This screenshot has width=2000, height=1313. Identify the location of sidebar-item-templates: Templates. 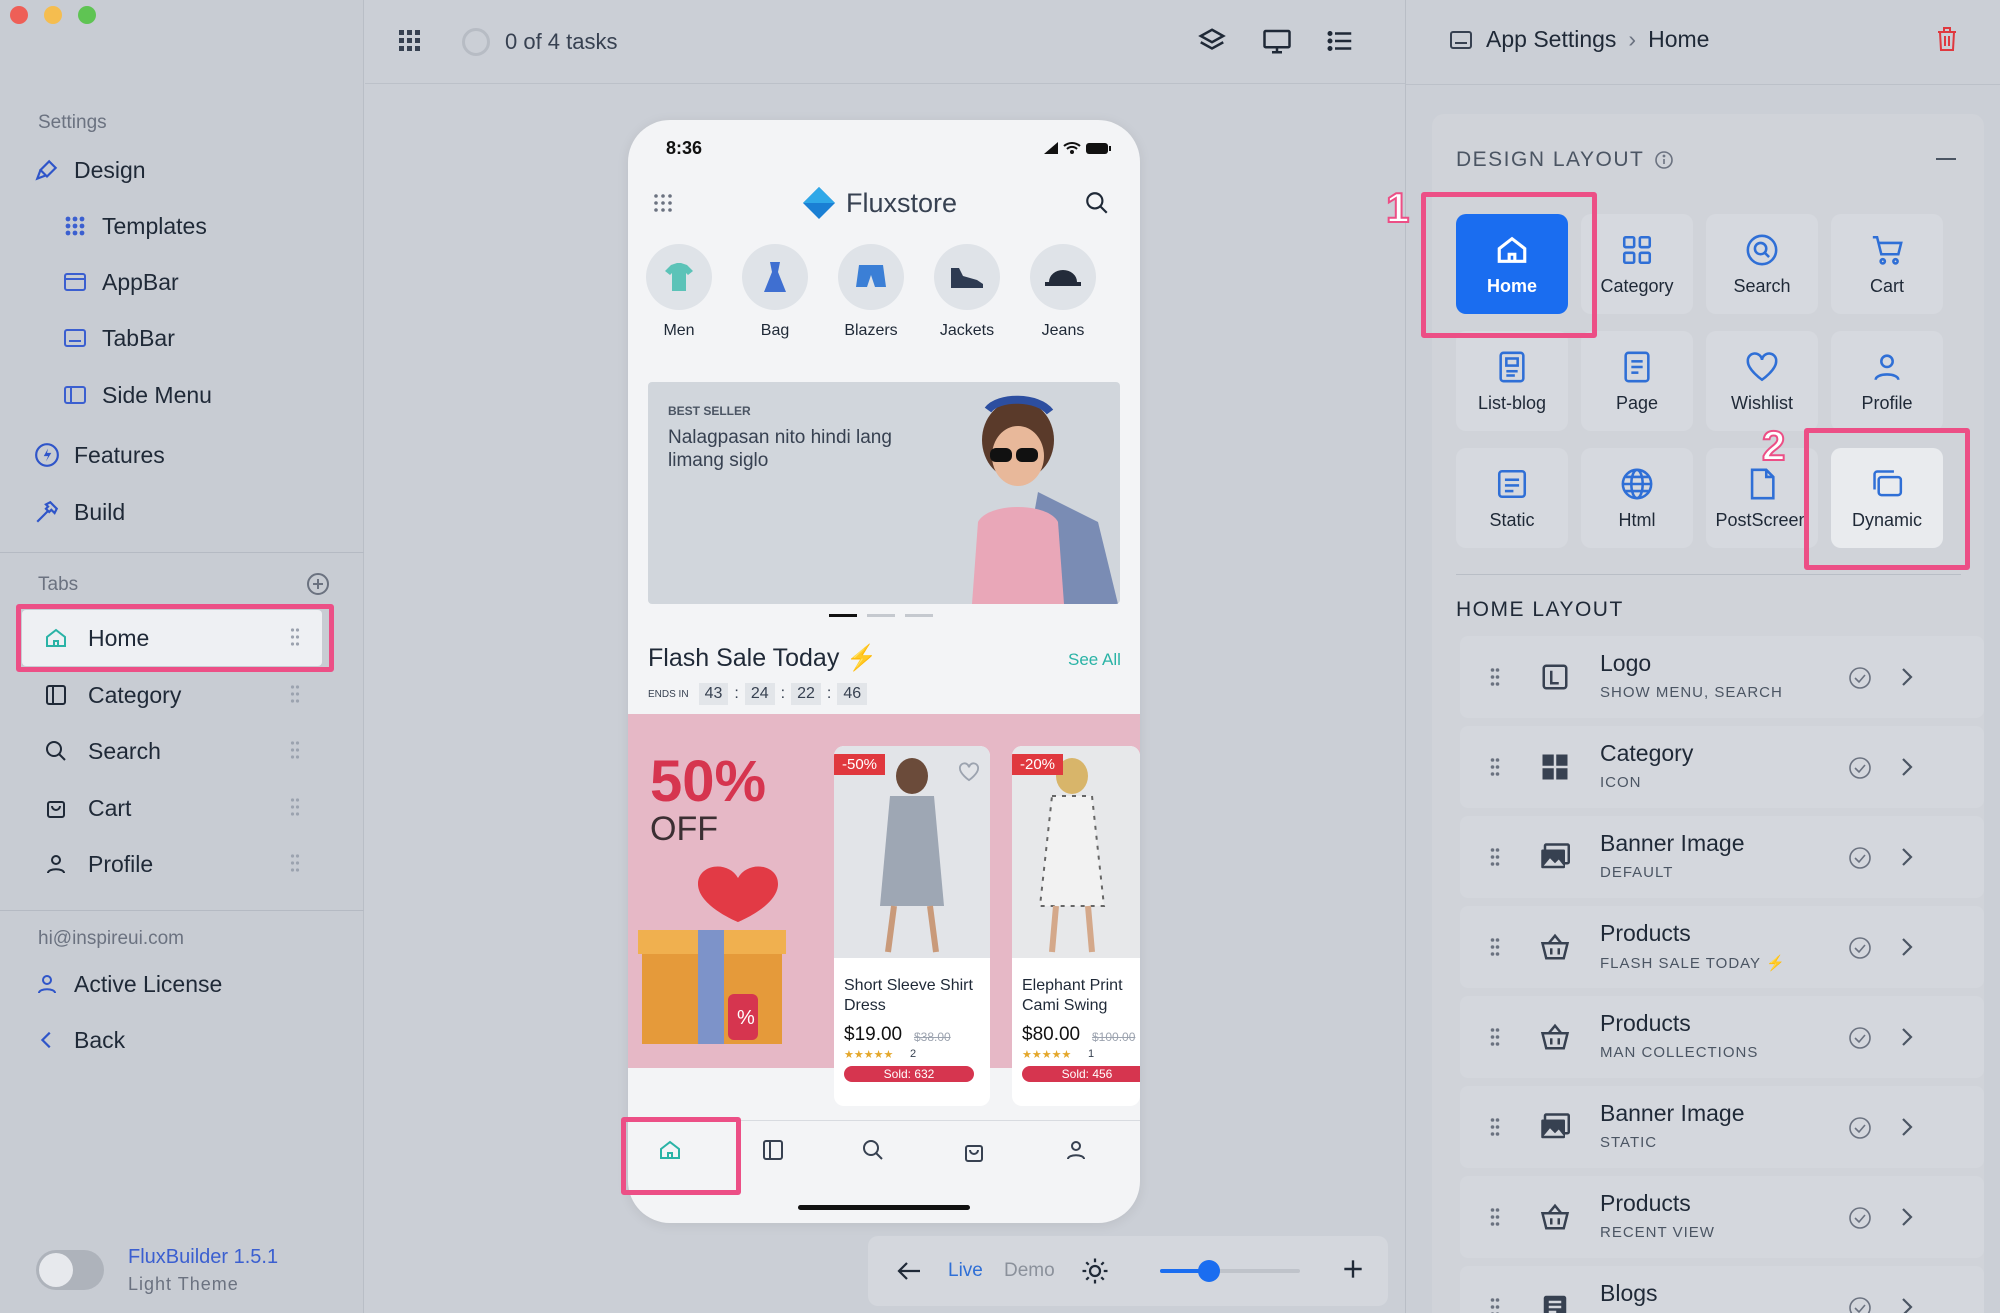
(134, 226).